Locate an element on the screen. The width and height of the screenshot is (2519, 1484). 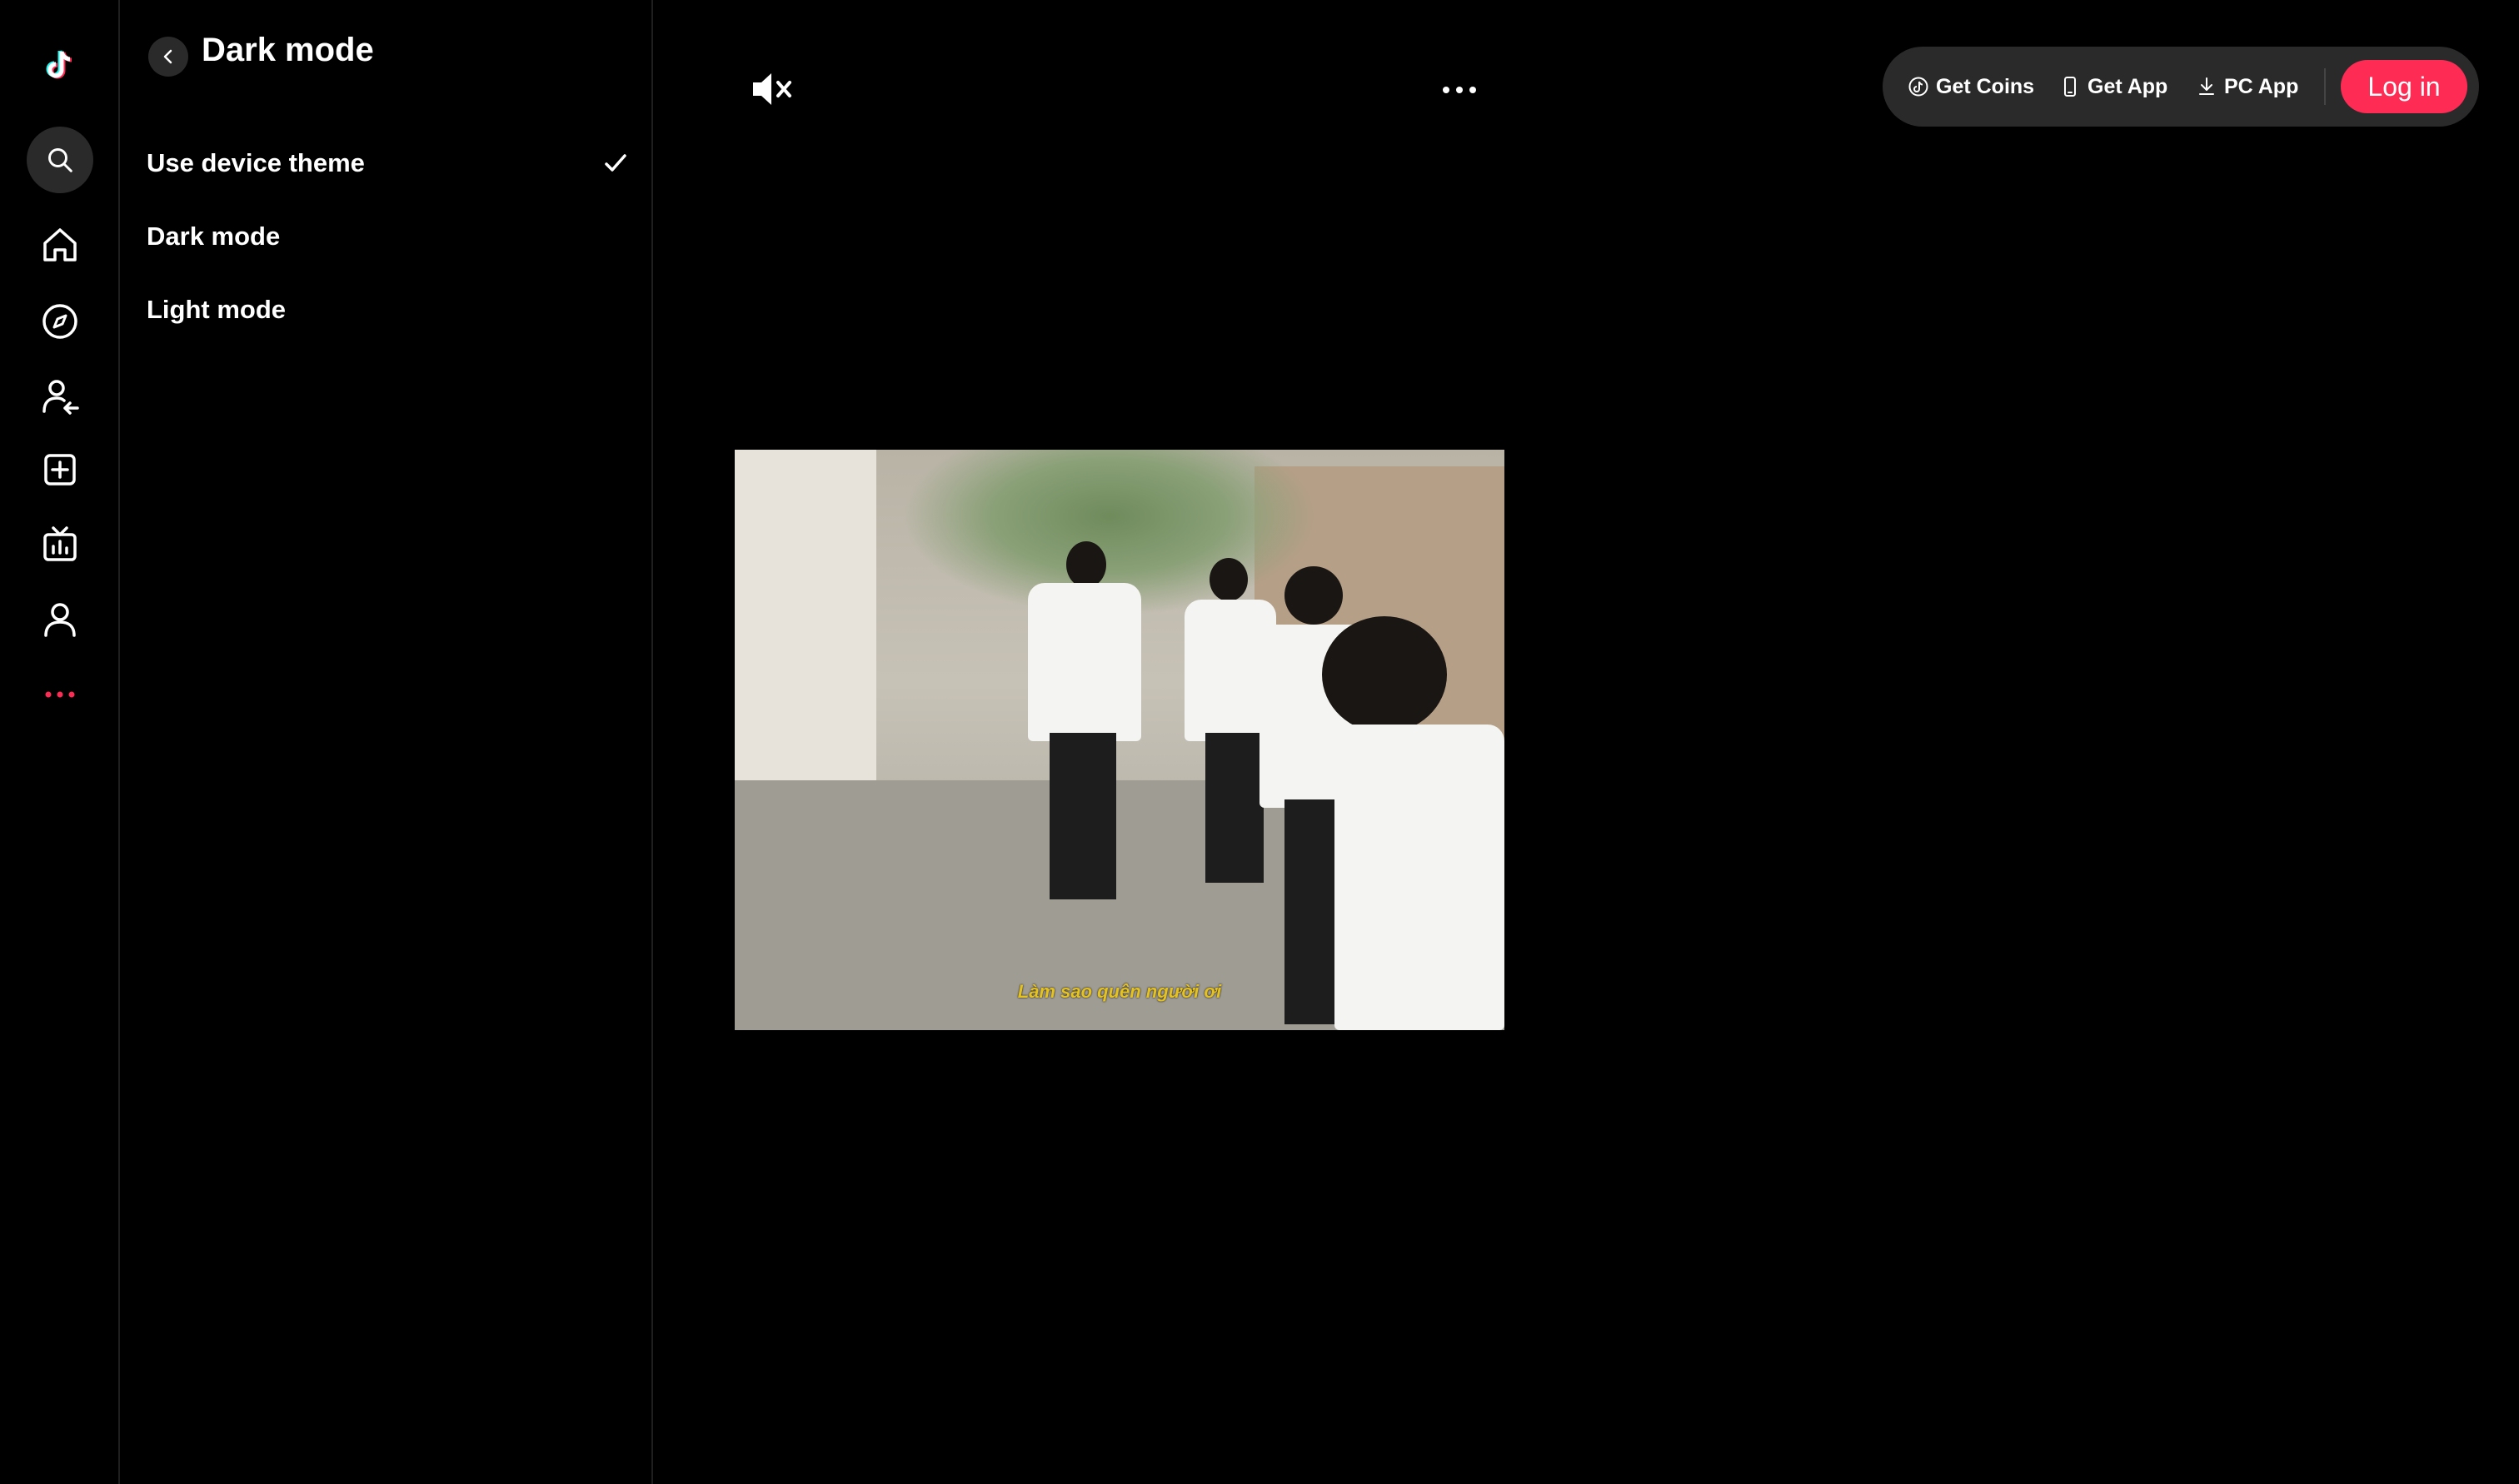
icon-rail is located at coordinates (60, 742).